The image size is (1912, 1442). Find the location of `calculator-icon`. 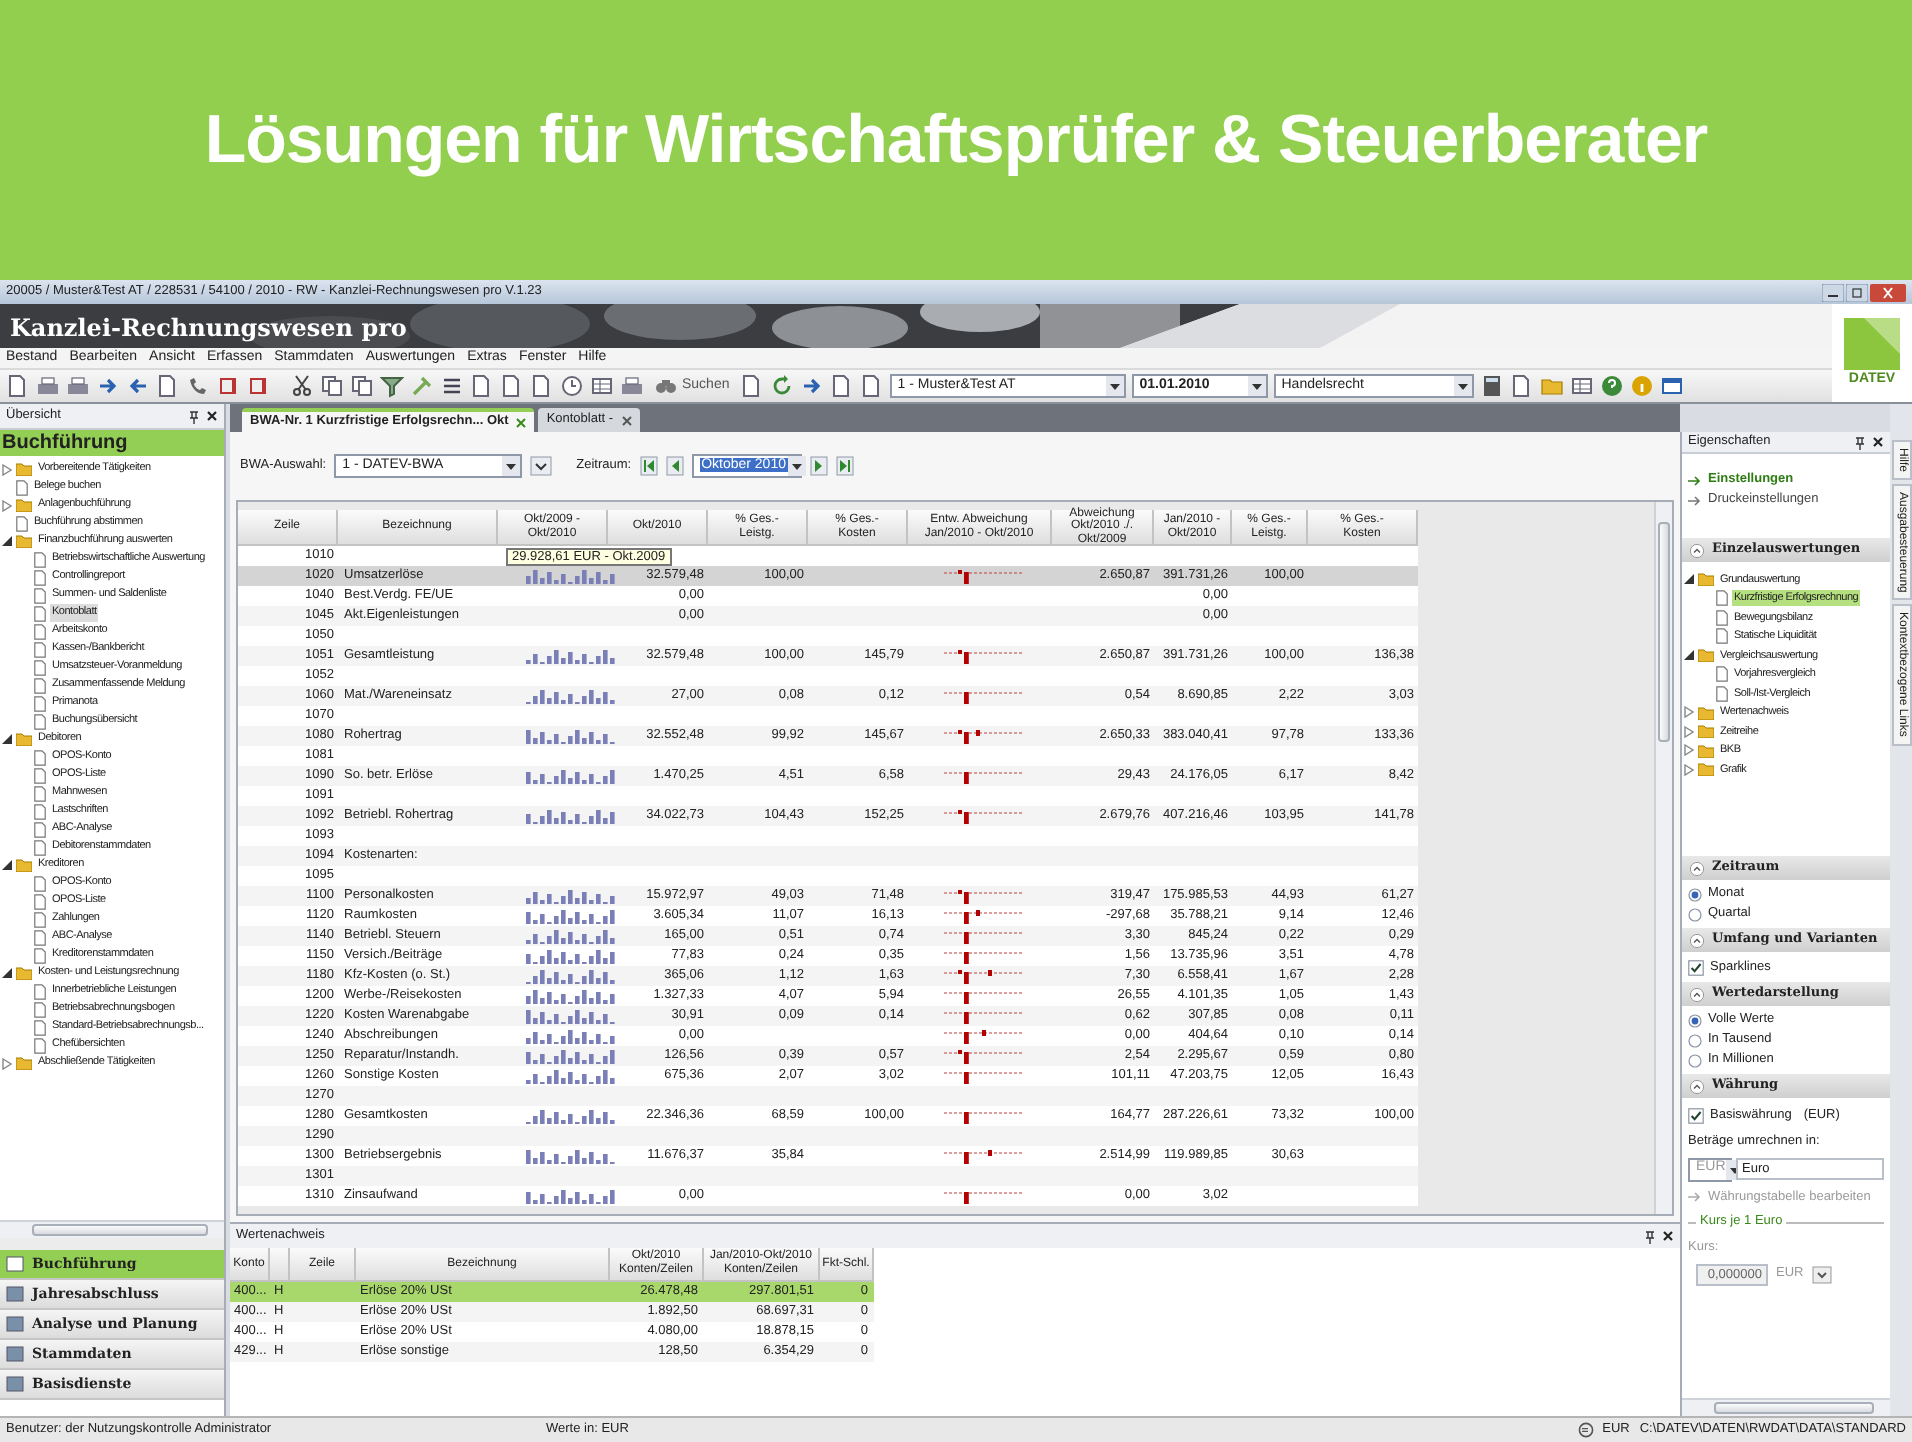

calculator-icon is located at coordinates (1491, 386).